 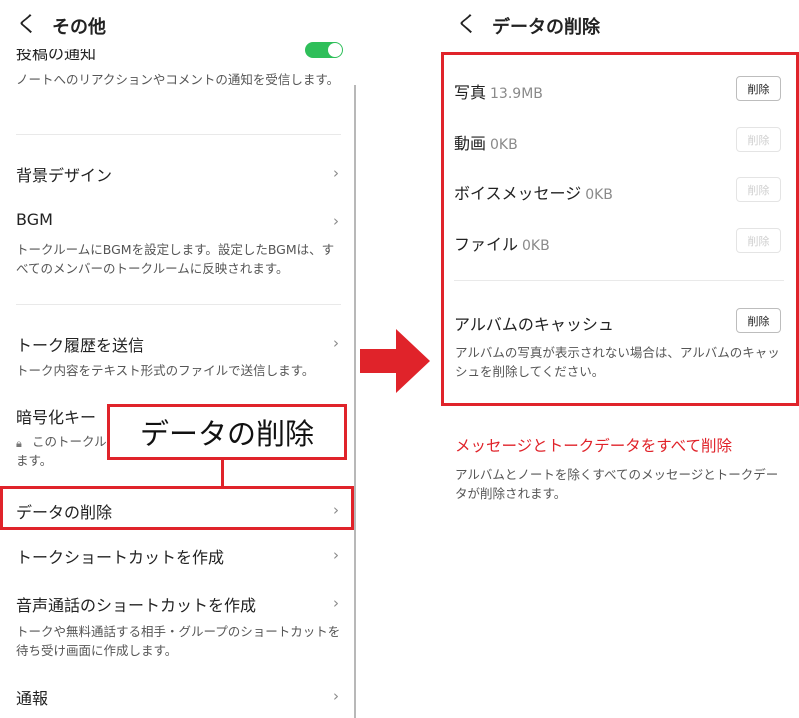 What do you see at coordinates (533, 193) in the screenshot?
I see `item-label: ボイスメッセージ 0KB` at bounding box center [533, 193].